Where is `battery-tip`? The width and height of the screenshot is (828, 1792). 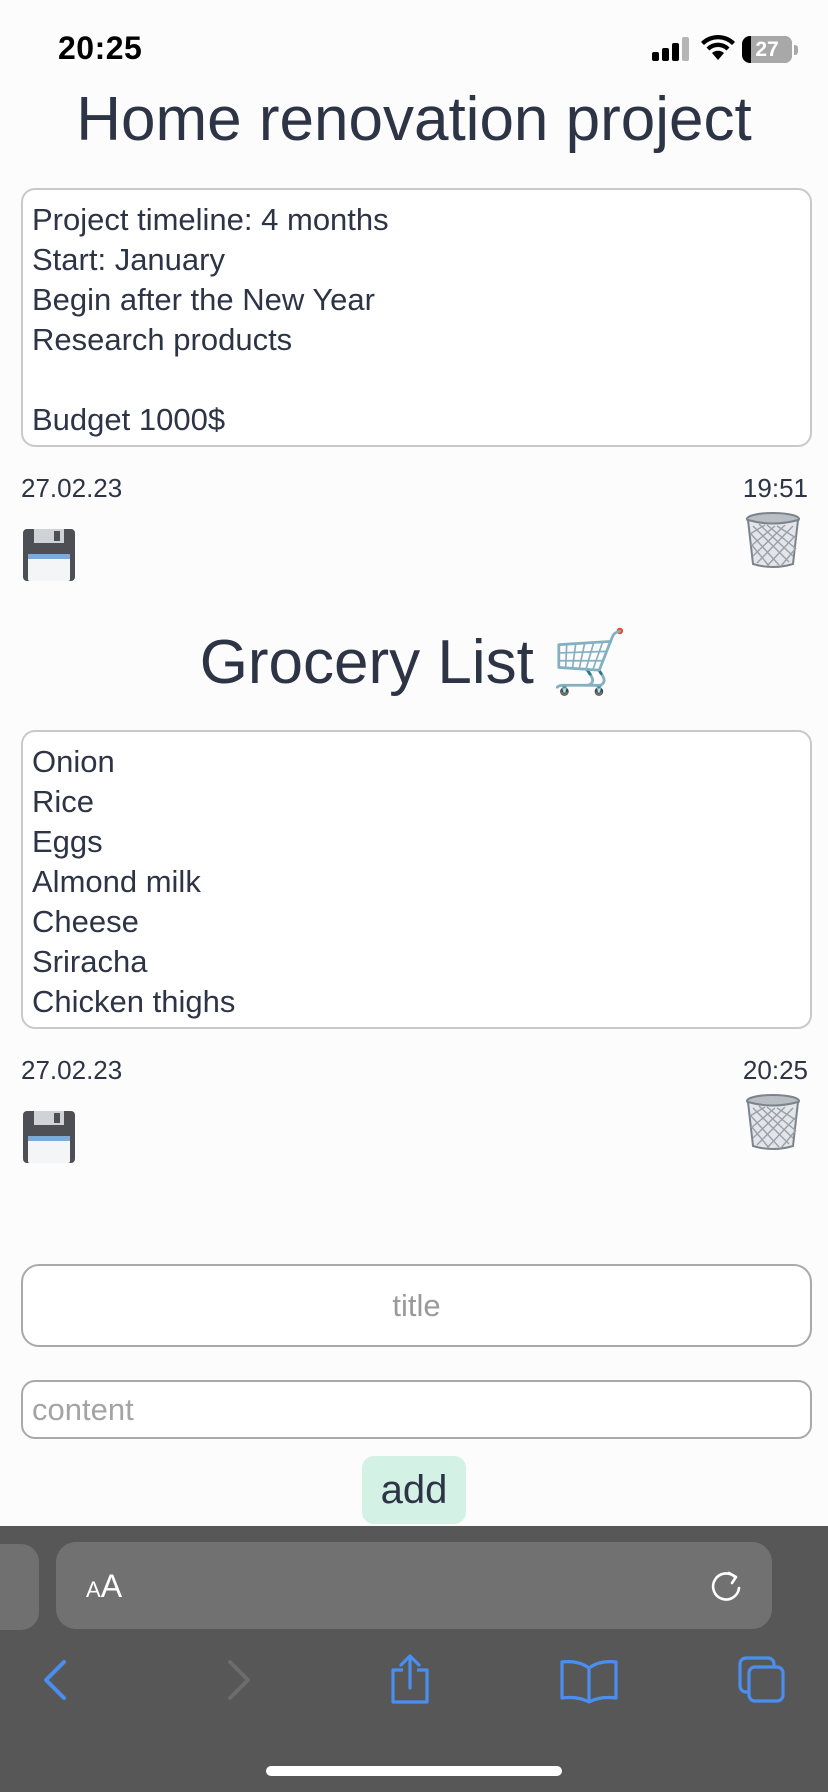
battery-tip is located at coordinates (796, 50).